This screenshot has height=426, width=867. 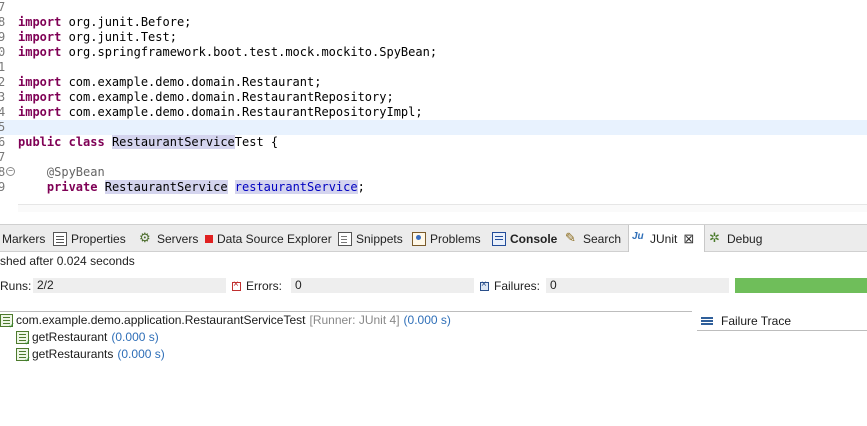 What do you see at coordinates (756, 320) in the screenshot?
I see `failure-trace-label: Failure Trace` at bounding box center [756, 320].